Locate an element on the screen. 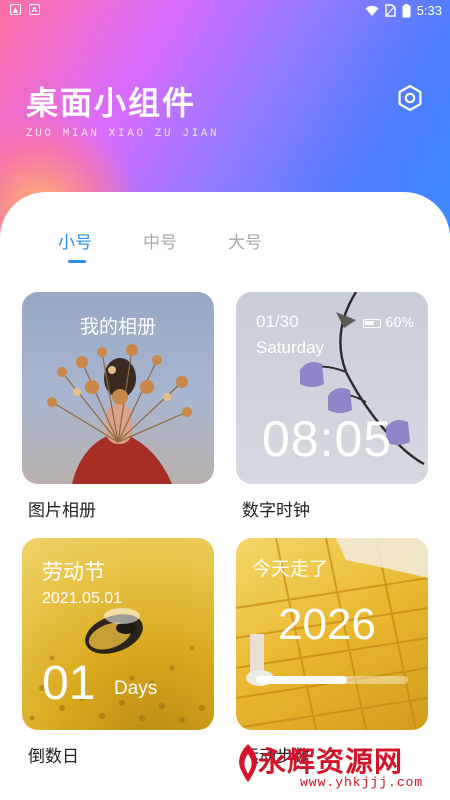 The height and width of the screenshot is (800, 450). no-sim-icon is located at coordinates (390, 10).